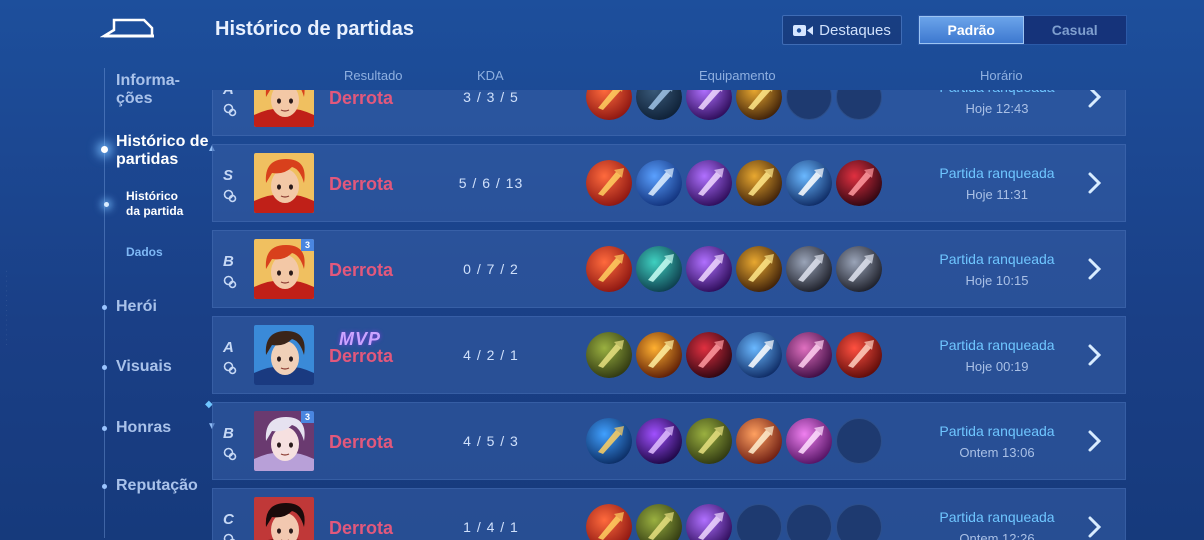 This screenshot has width=1204, height=540. What do you see at coordinates (314, 29) in the screenshot?
I see `page-title: Histórico de partidas` at bounding box center [314, 29].